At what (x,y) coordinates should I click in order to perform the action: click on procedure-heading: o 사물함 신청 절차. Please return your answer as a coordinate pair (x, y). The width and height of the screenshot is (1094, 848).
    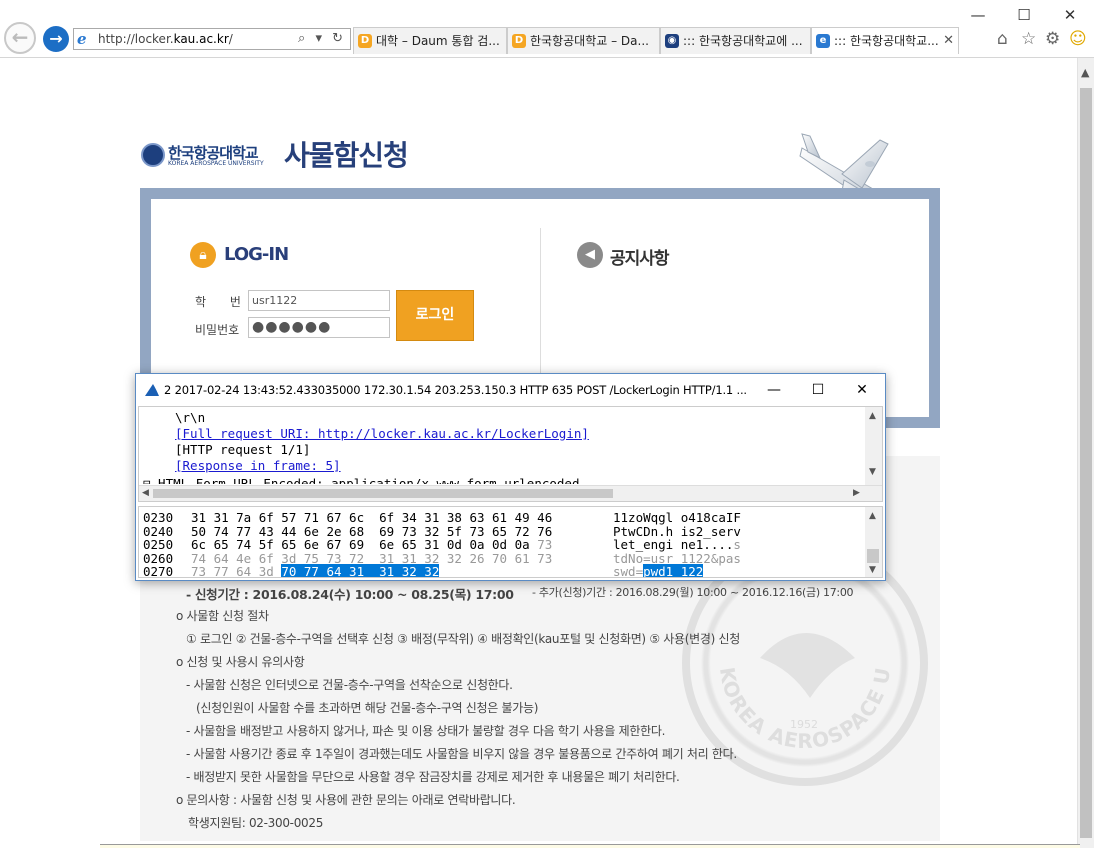
    Looking at the image, I should click on (222, 616).